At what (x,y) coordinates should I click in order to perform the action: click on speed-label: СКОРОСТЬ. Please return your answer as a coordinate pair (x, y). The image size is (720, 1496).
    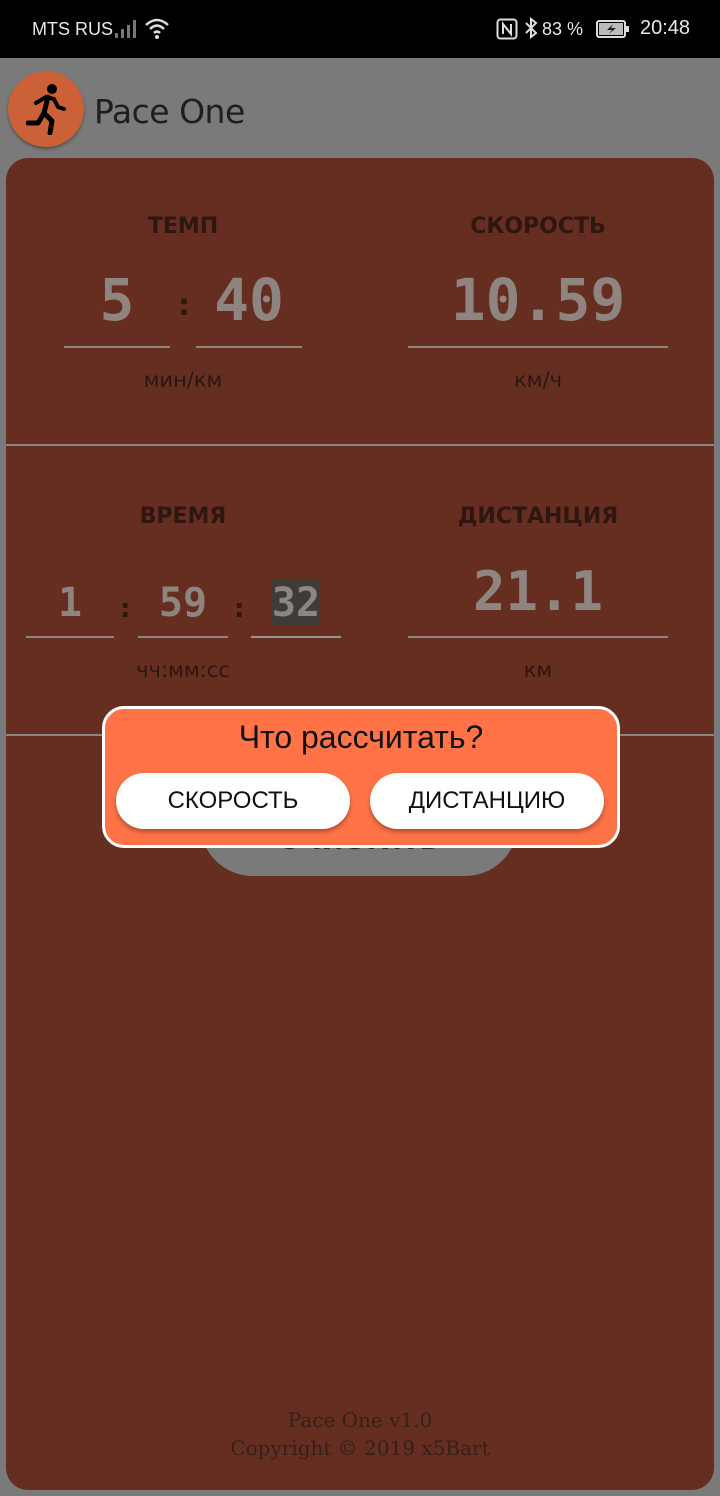
    Looking at the image, I should click on (538, 226).